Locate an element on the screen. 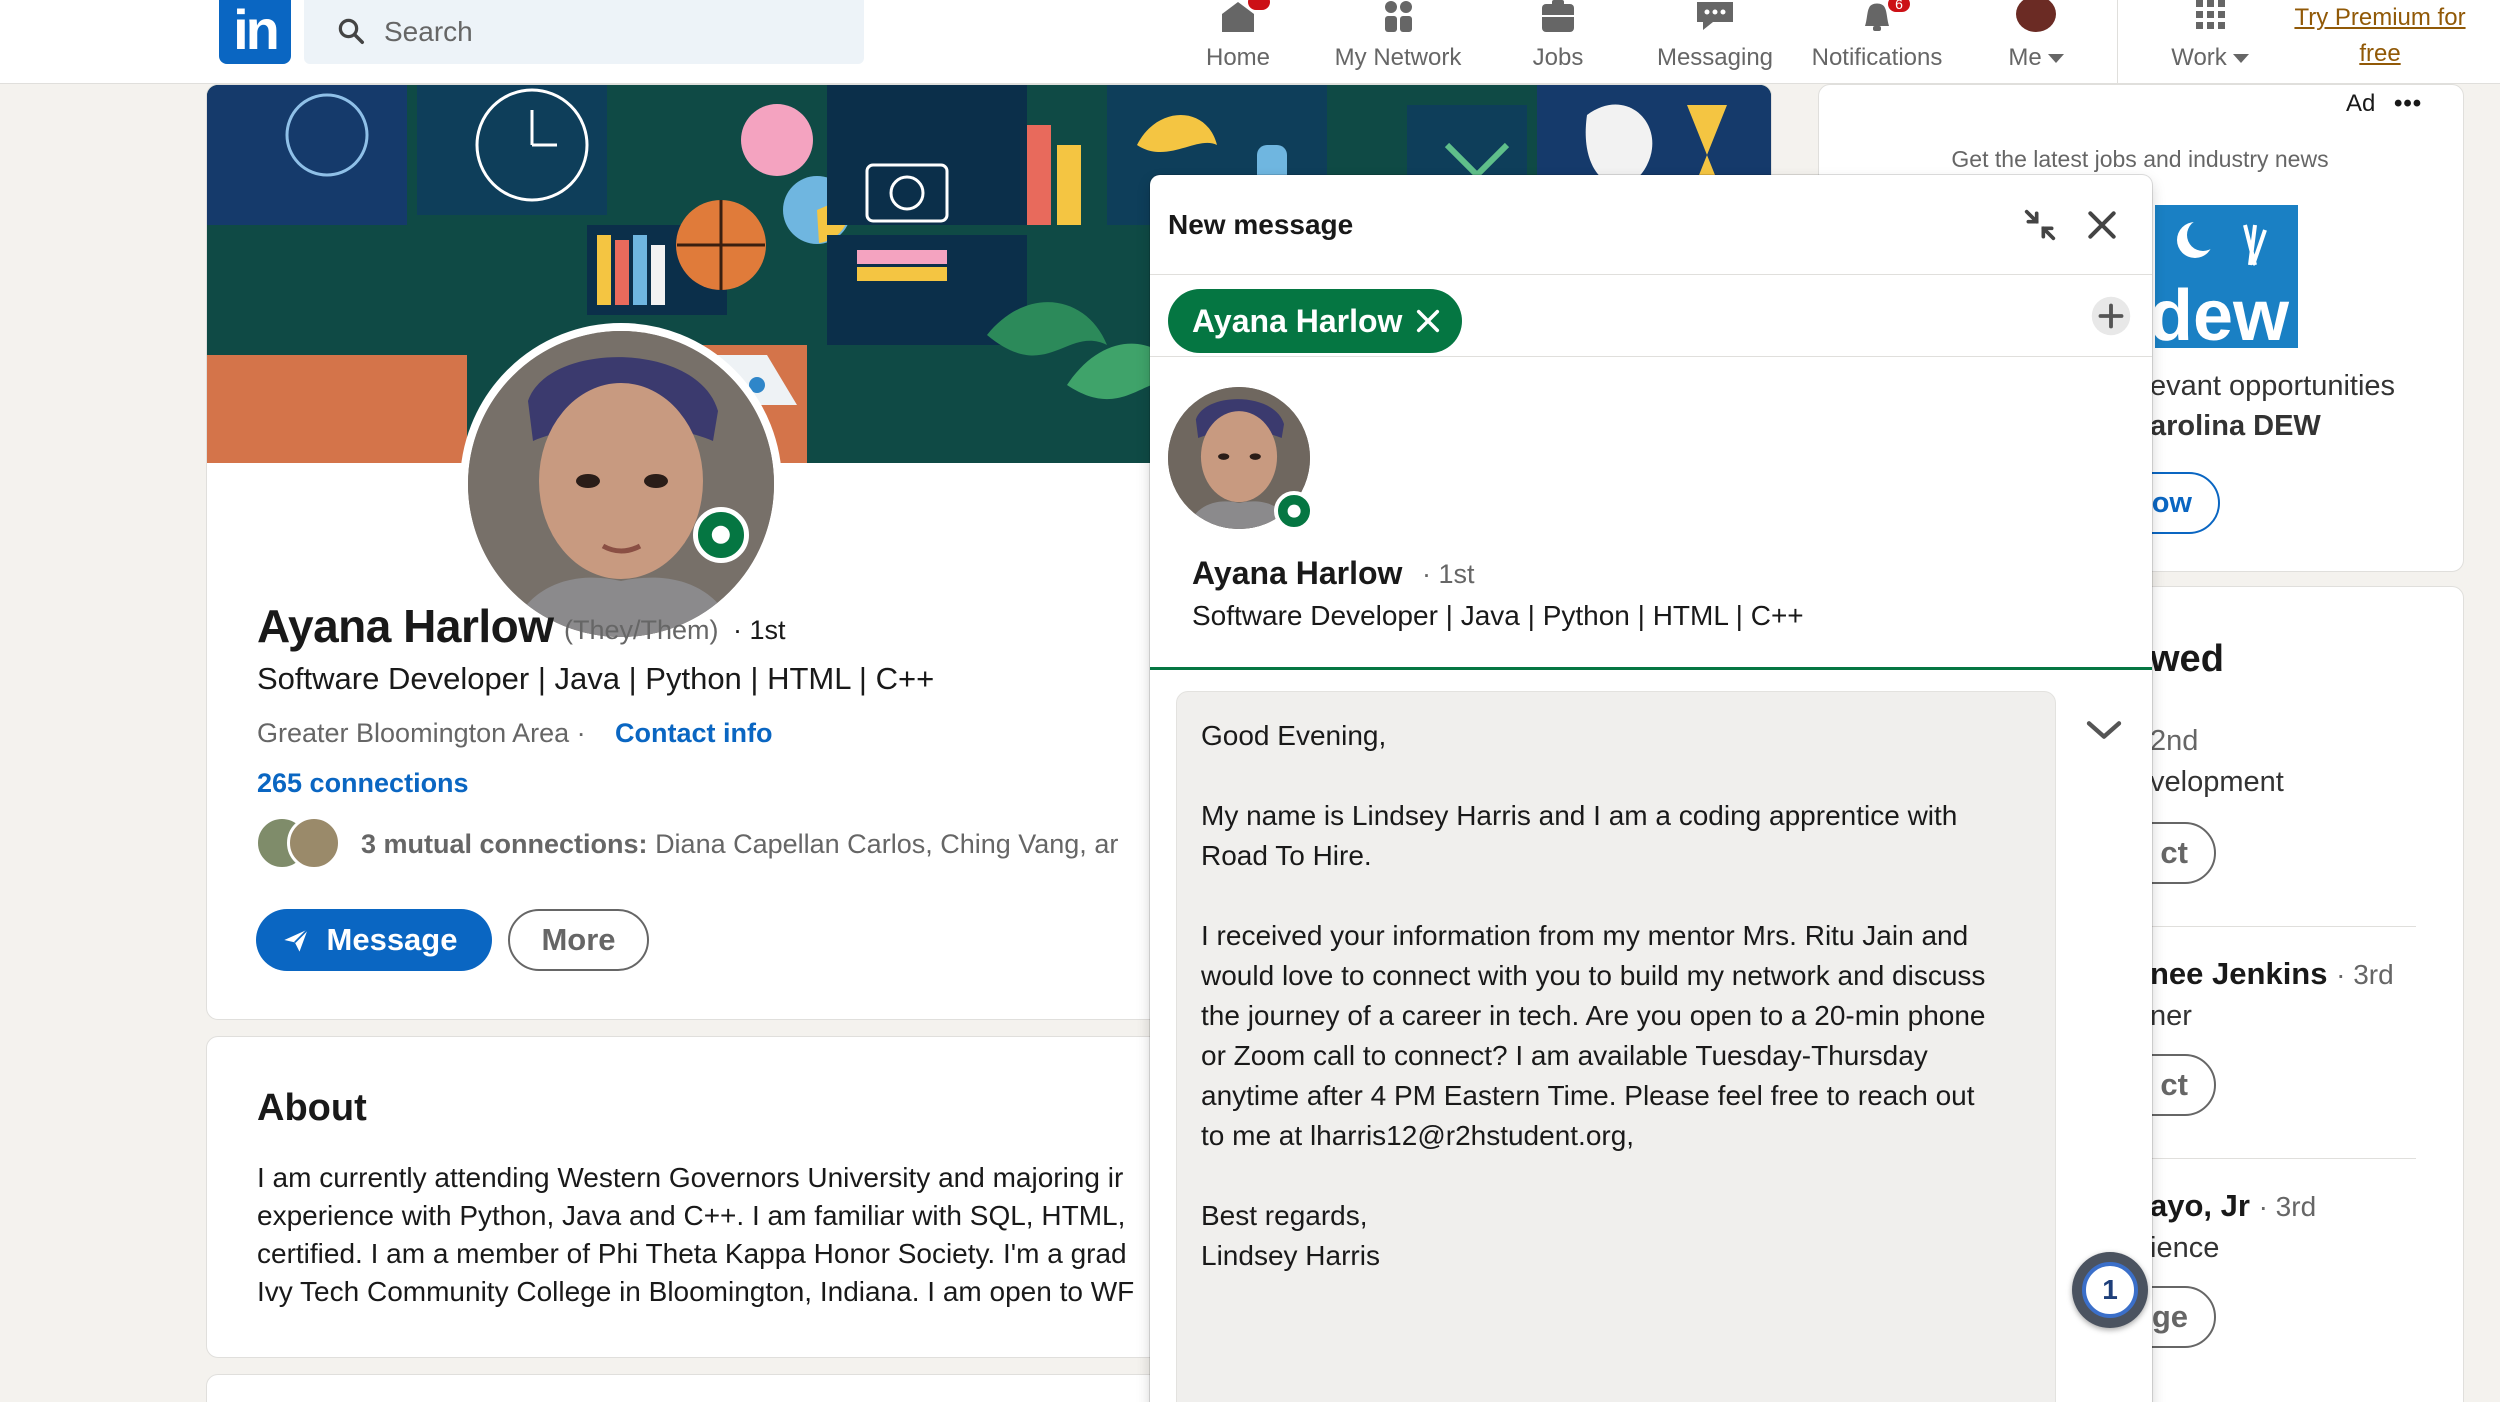  ad-more-icon: ••• is located at coordinates (2408, 104).